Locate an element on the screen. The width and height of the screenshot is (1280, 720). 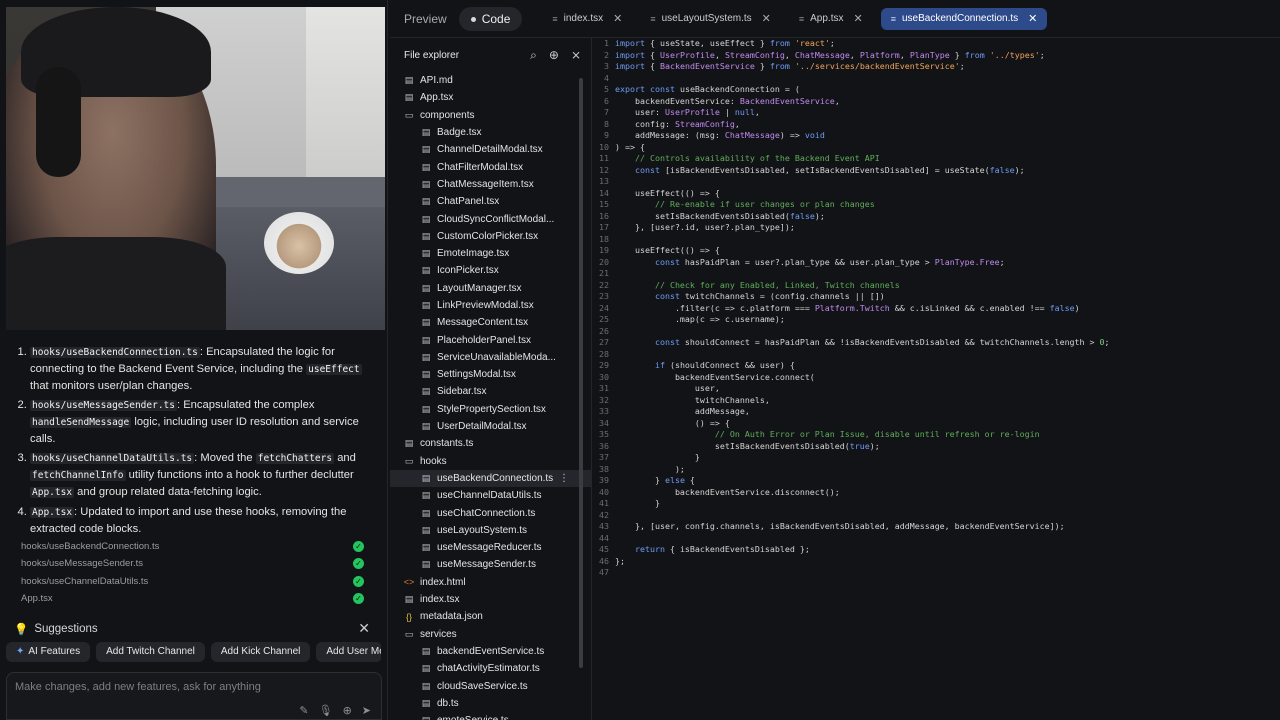
code-text: if (shouldConnect && user) { is located at coordinates (705, 366).